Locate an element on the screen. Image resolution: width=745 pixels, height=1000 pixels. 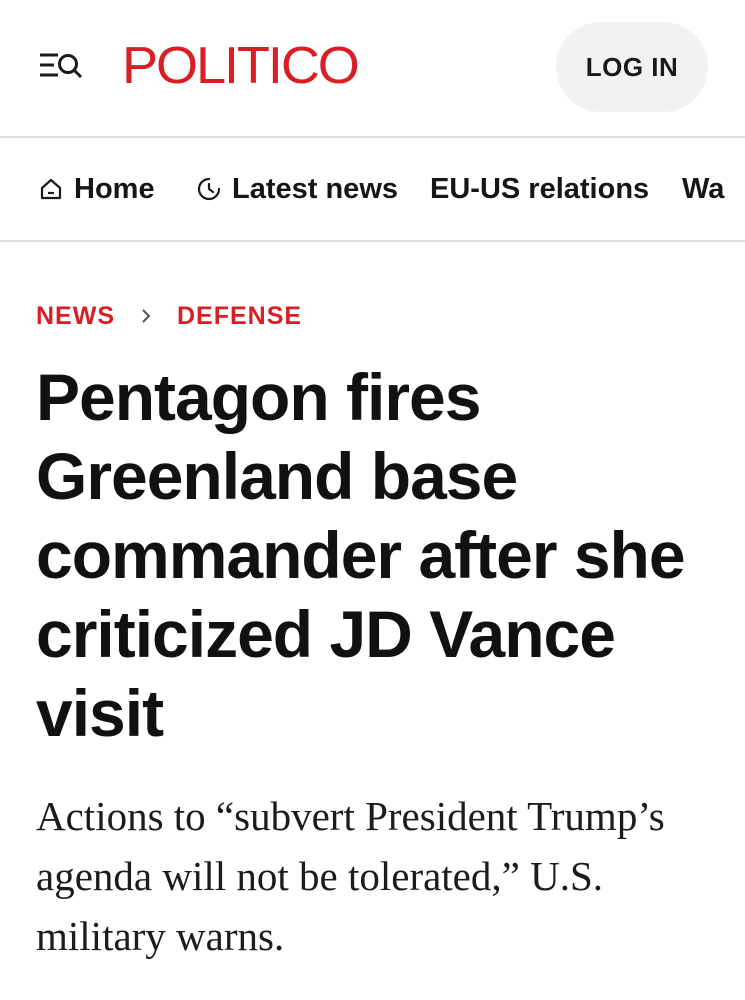
section-nav: Home Latest news EU-US relations Wa is located at coordinates (372, 190).